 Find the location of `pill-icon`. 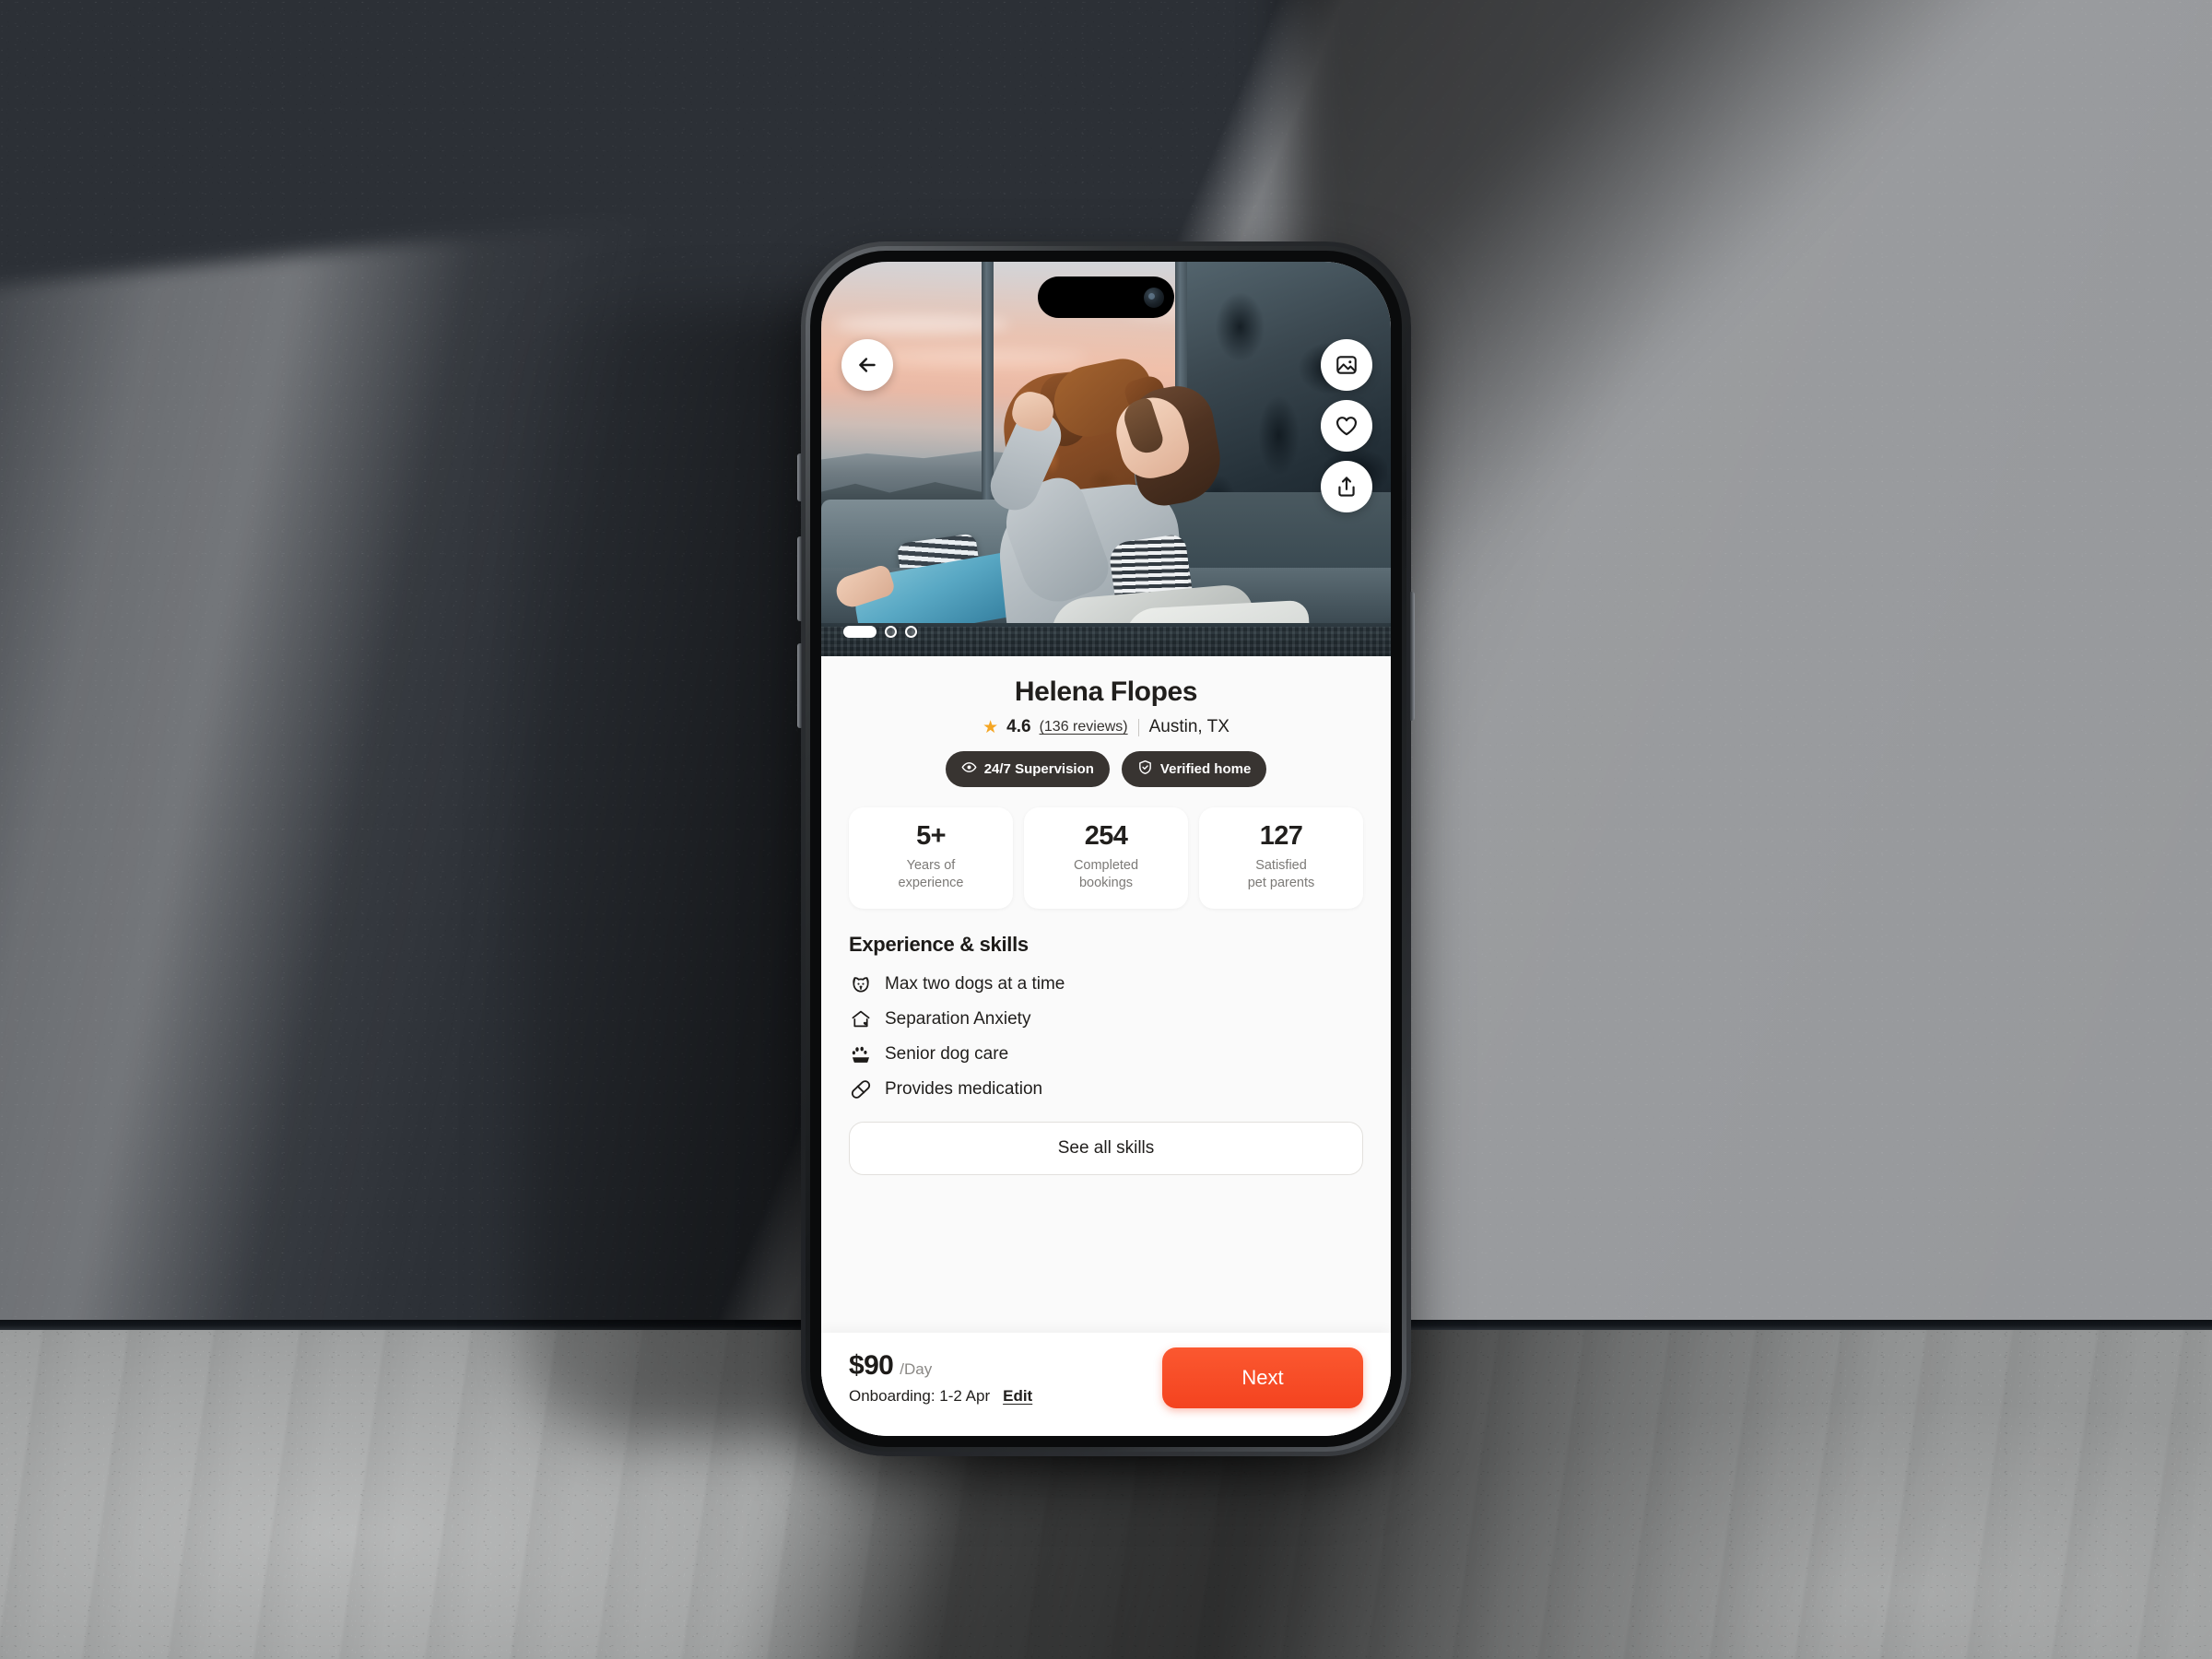

pill-icon is located at coordinates (861, 1089).